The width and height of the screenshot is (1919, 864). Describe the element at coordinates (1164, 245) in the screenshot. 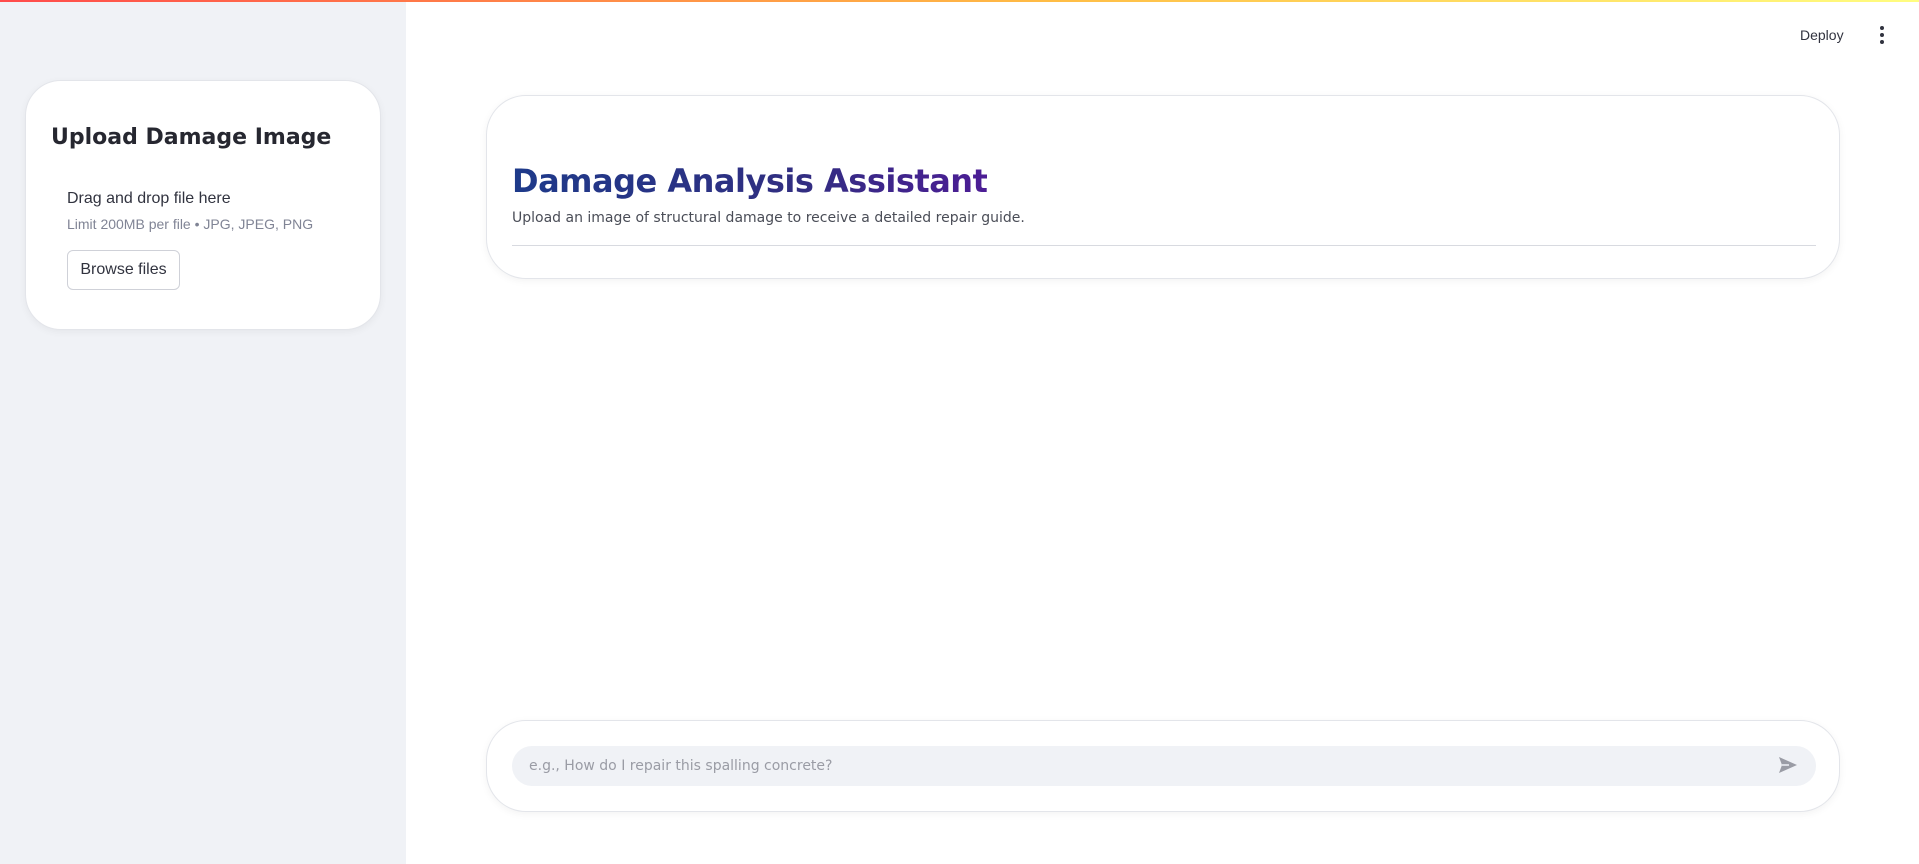

I see `header-divider` at that location.